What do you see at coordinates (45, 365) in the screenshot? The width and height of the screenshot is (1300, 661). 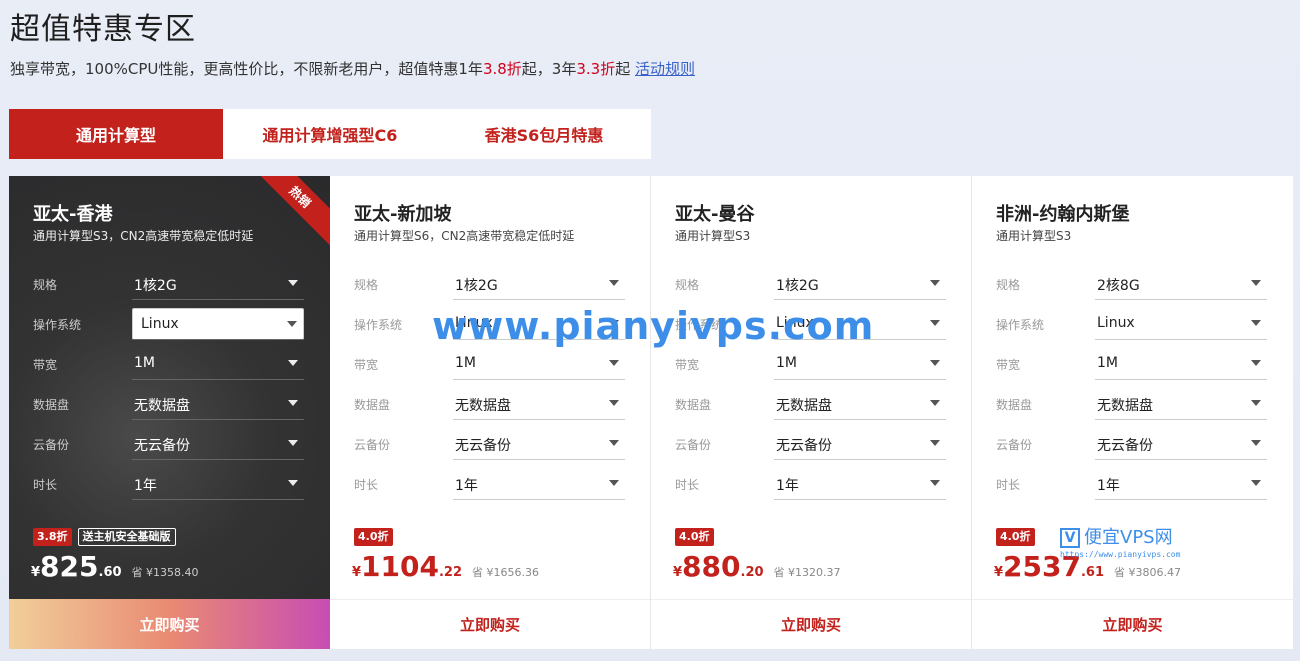 I see `bandwidth-label: 带宽` at bounding box center [45, 365].